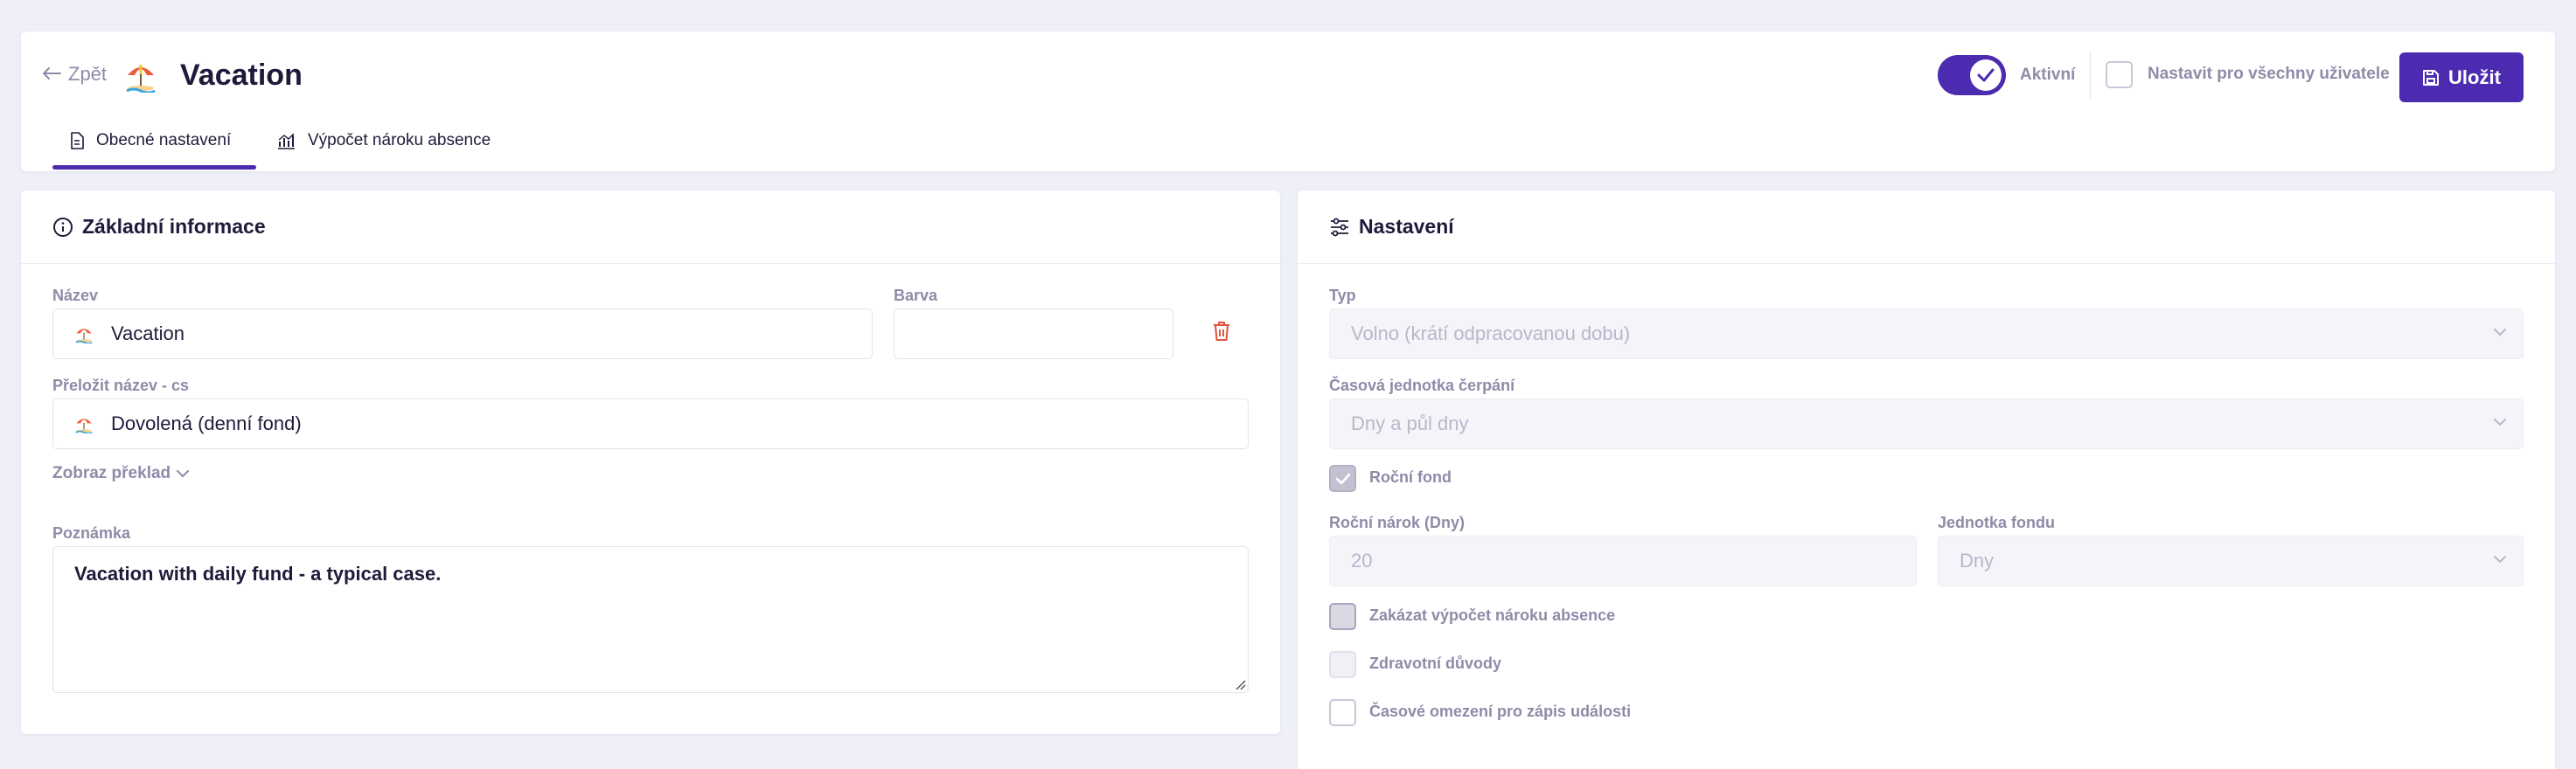  What do you see at coordinates (63, 228) in the screenshot?
I see `info-icon` at bounding box center [63, 228].